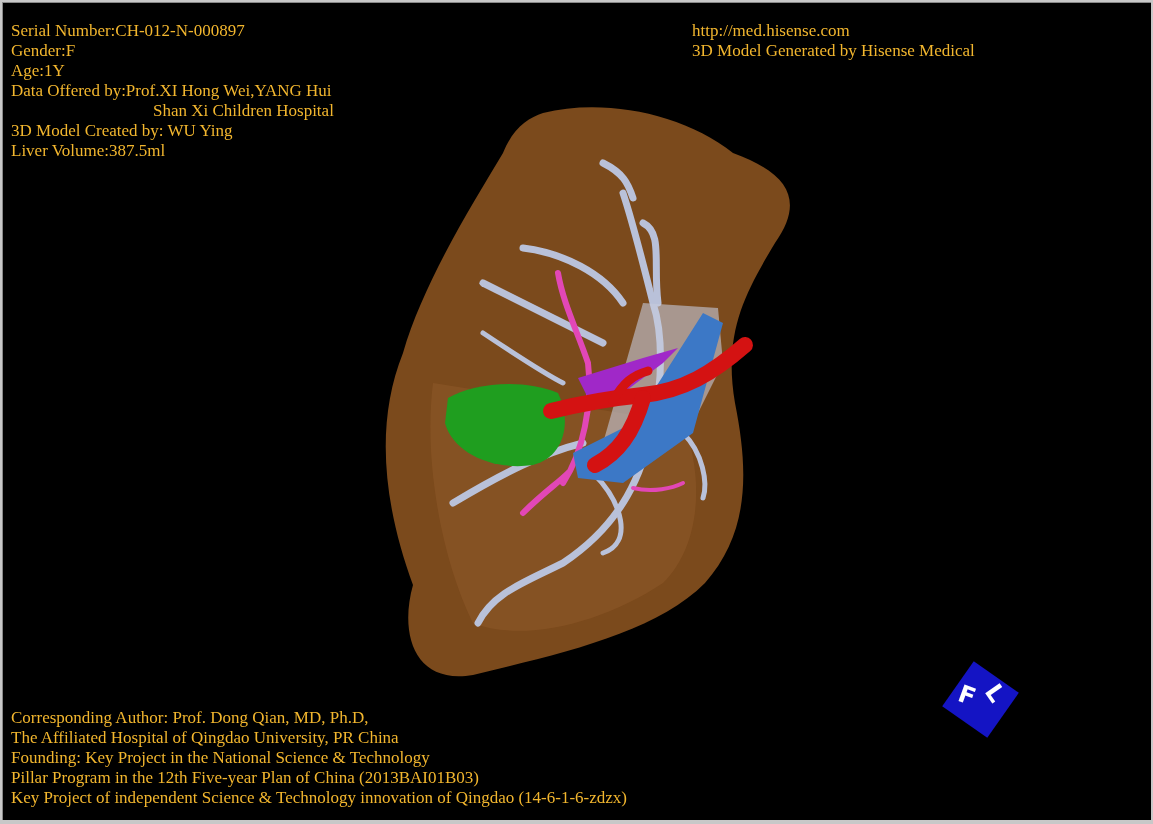 The image size is (1153, 824). What do you see at coordinates (88, 151) in the screenshot?
I see `info-text: Liver Volume:387.5ml` at bounding box center [88, 151].